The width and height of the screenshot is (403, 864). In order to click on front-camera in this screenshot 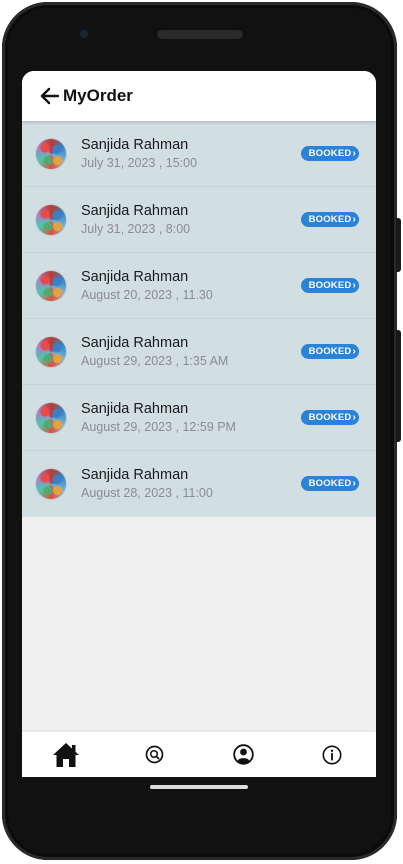, I will do `click(84, 34)`.